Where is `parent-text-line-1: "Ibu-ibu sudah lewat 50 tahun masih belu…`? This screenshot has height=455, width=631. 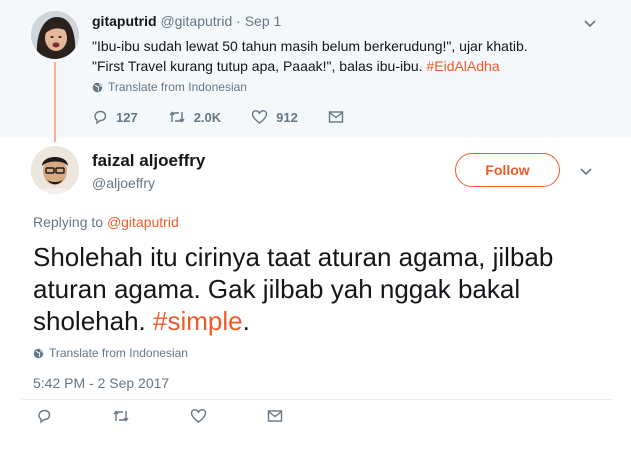 parent-text-line-1: "Ibu-ibu sudah lewat 50 tahun masih belu… is located at coordinates (310, 46).